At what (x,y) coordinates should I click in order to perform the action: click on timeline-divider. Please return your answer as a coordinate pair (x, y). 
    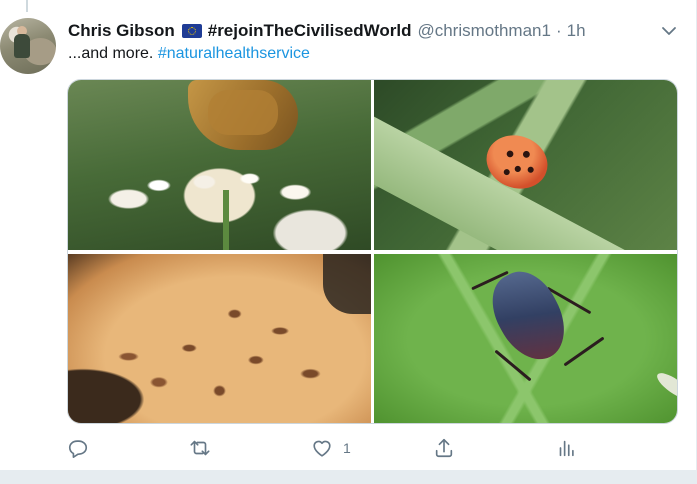
    Looking at the image, I should click on (348, 477).